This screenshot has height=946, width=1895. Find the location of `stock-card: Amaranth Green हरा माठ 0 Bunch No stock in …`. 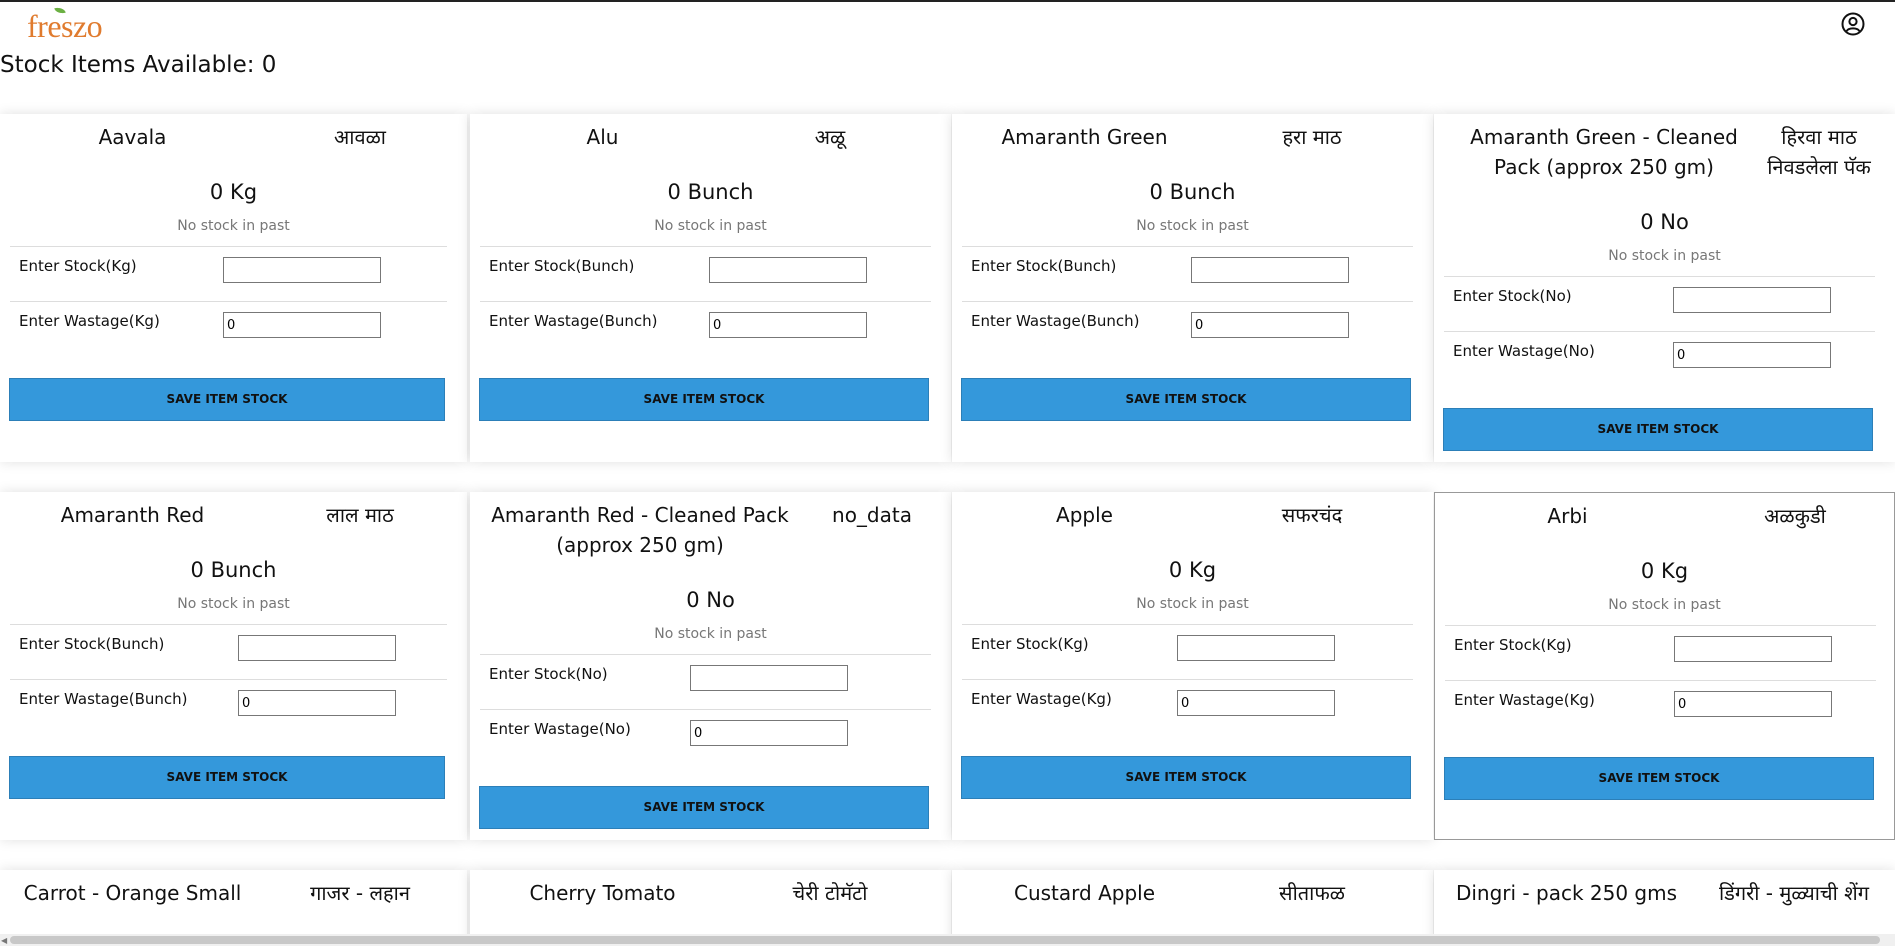

stock-card: Amaranth Green हरा माठ 0 Bunch No stock in … is located at coordinates (1192, 288).